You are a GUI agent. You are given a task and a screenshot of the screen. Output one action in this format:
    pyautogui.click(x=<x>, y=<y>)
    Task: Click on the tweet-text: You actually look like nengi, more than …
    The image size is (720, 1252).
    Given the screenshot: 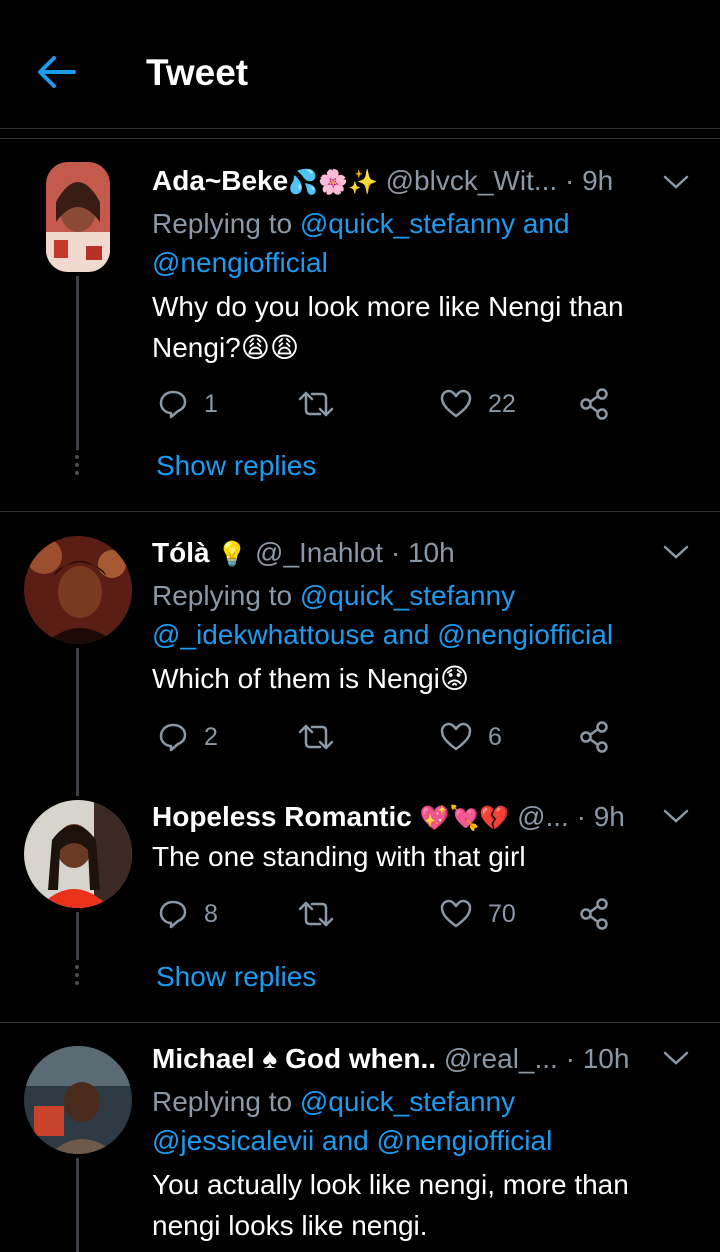 What is the action you would take?
    pyautogui.click(x=390, y=1205)
    